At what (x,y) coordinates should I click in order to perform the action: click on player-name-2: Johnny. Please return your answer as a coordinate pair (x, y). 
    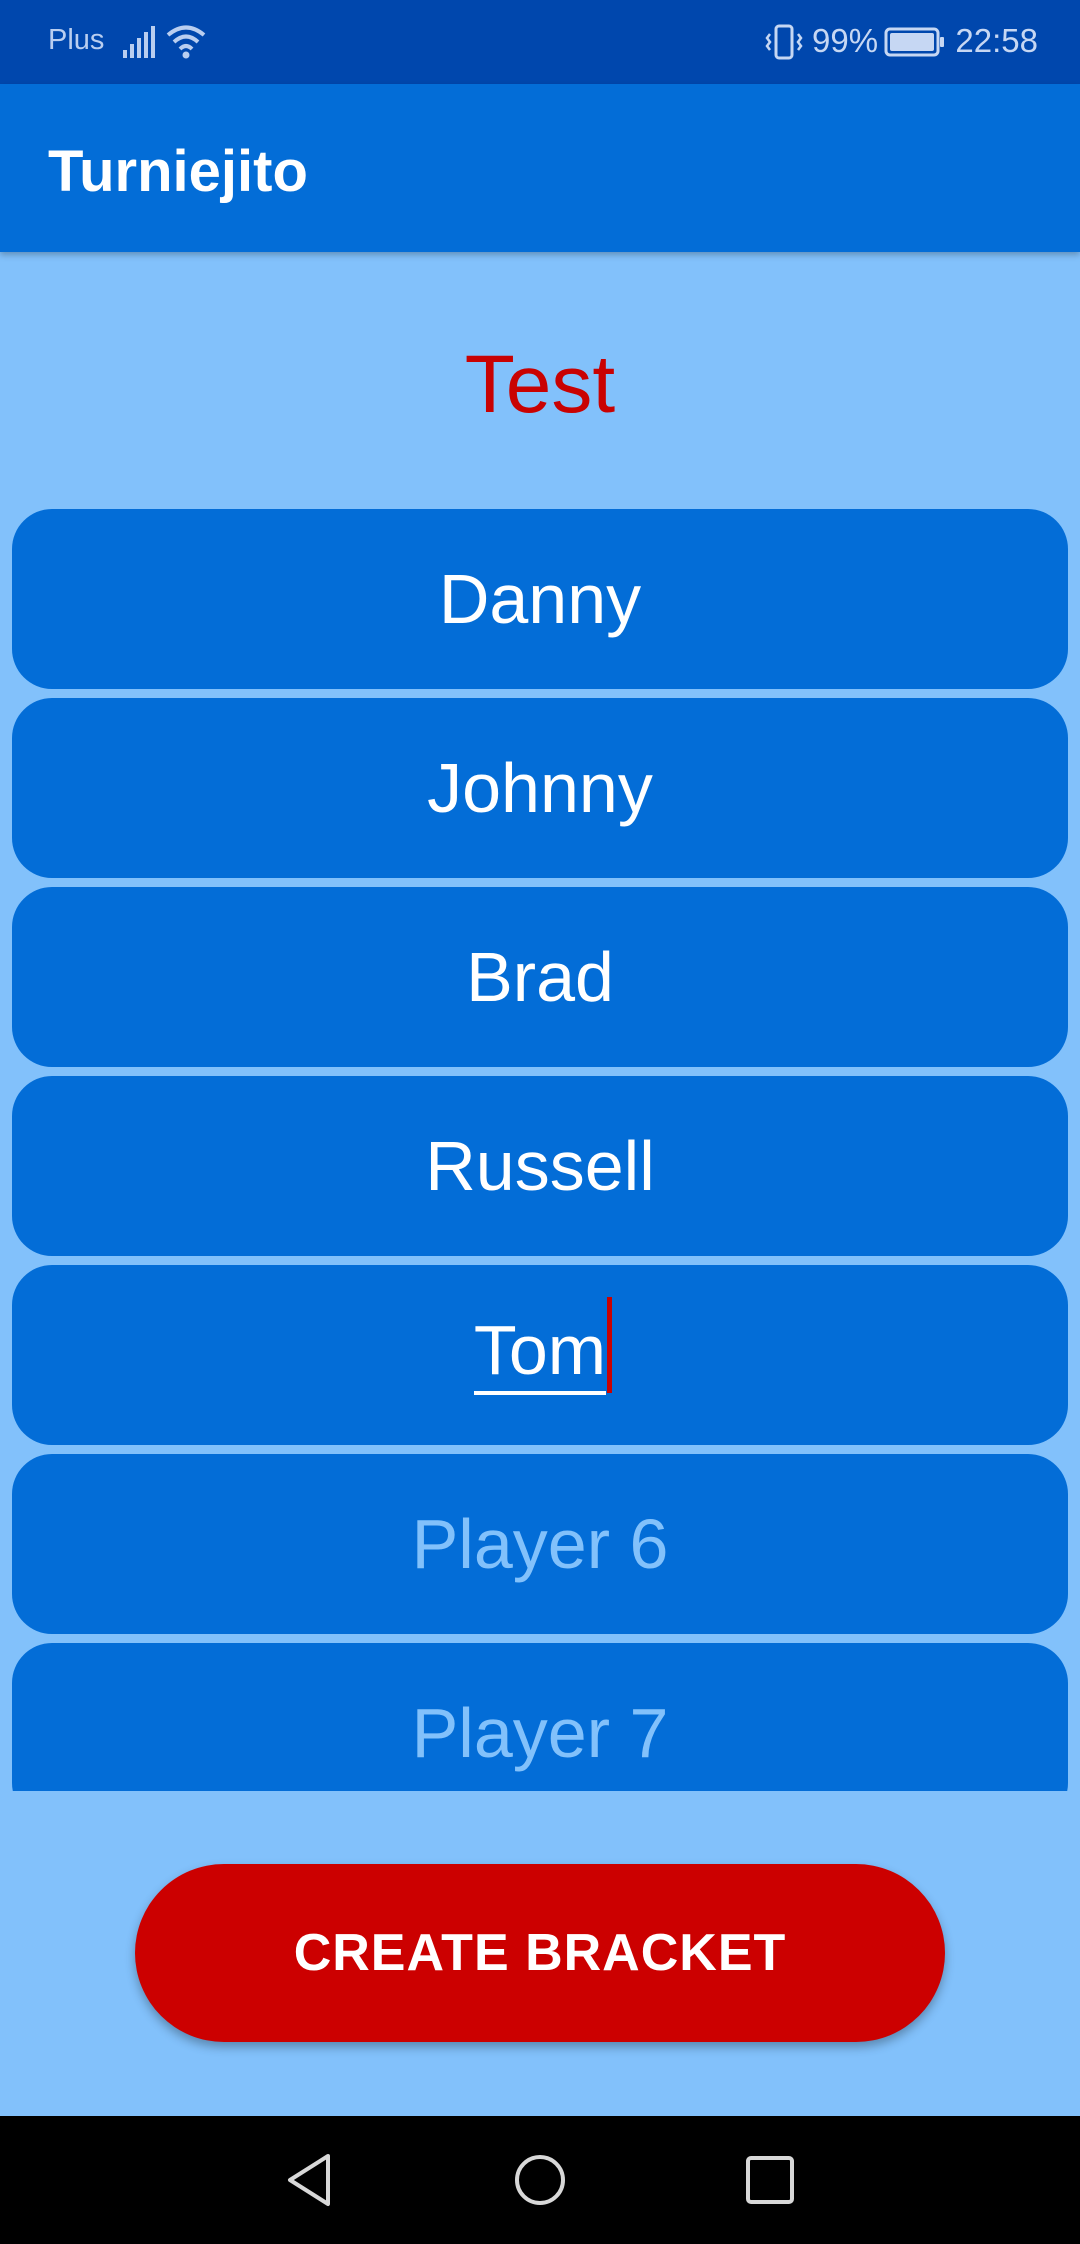
    Looking at the image, I should click on (540, 788).